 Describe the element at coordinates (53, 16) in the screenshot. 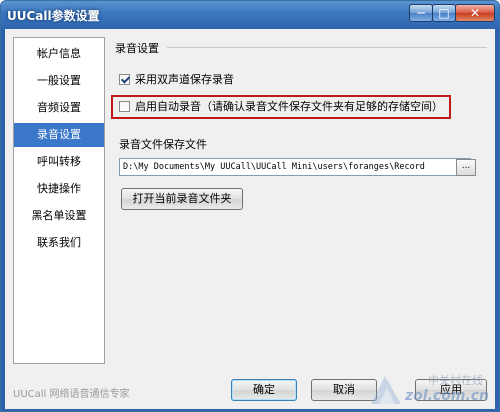

I see `window-title: UUCall参数设置` at that location.